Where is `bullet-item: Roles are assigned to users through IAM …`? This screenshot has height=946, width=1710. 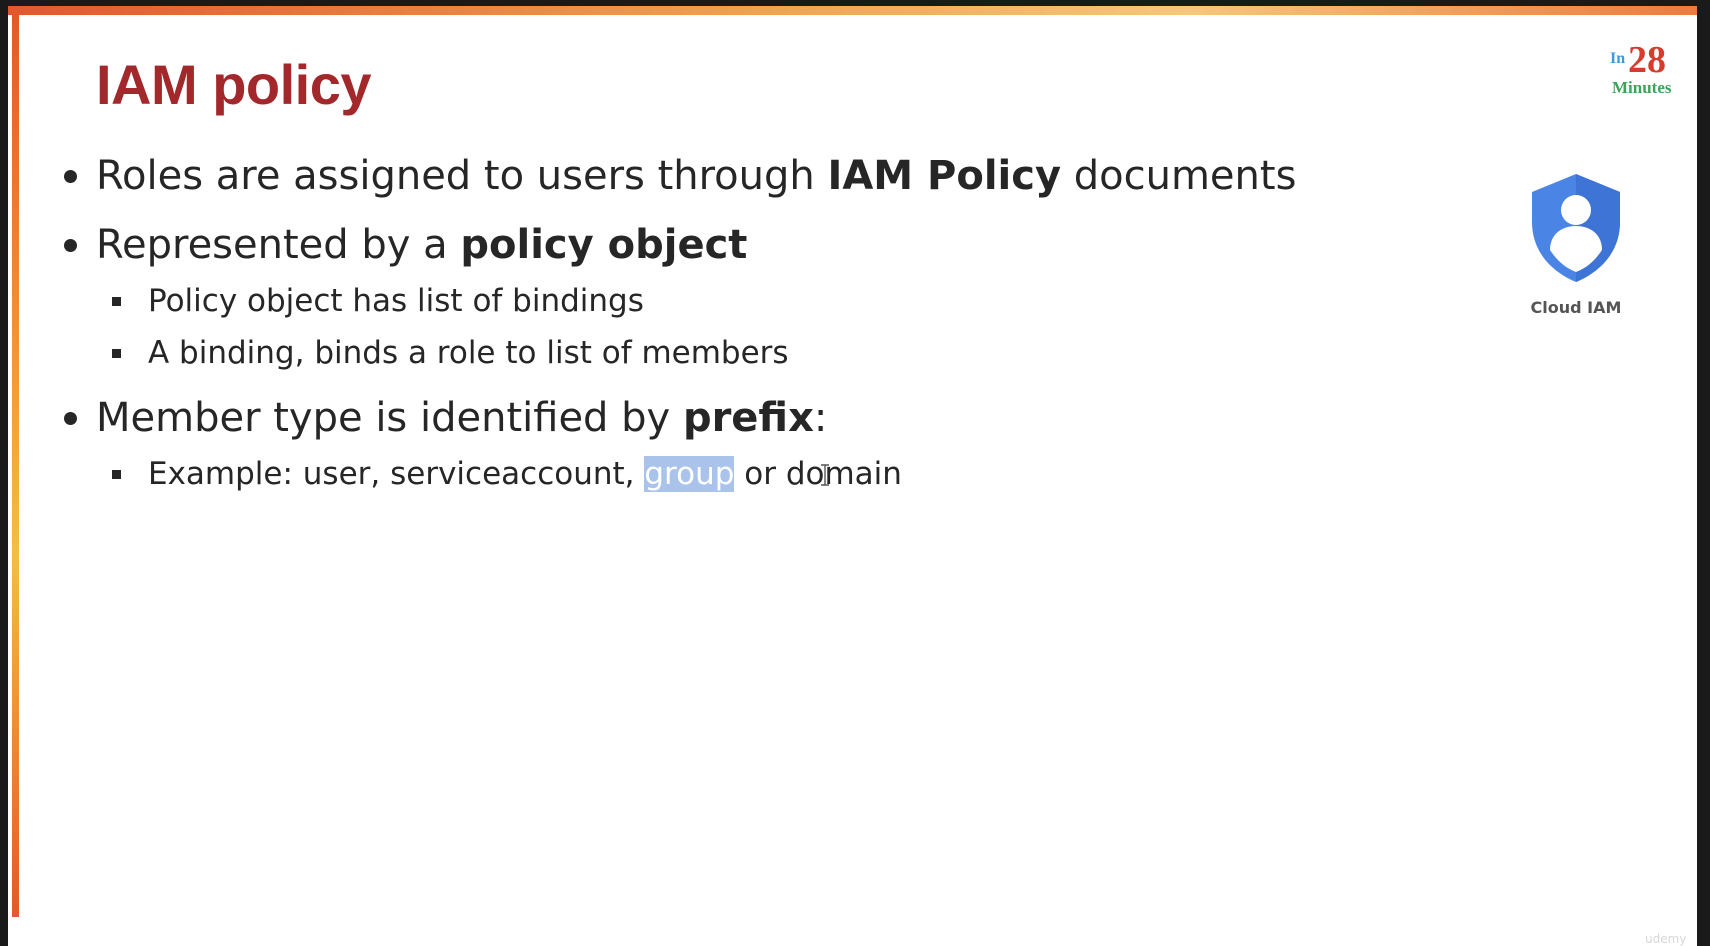 bullet-item: Roles are assigned to users through IAM … is located at coordinates (760, 176).